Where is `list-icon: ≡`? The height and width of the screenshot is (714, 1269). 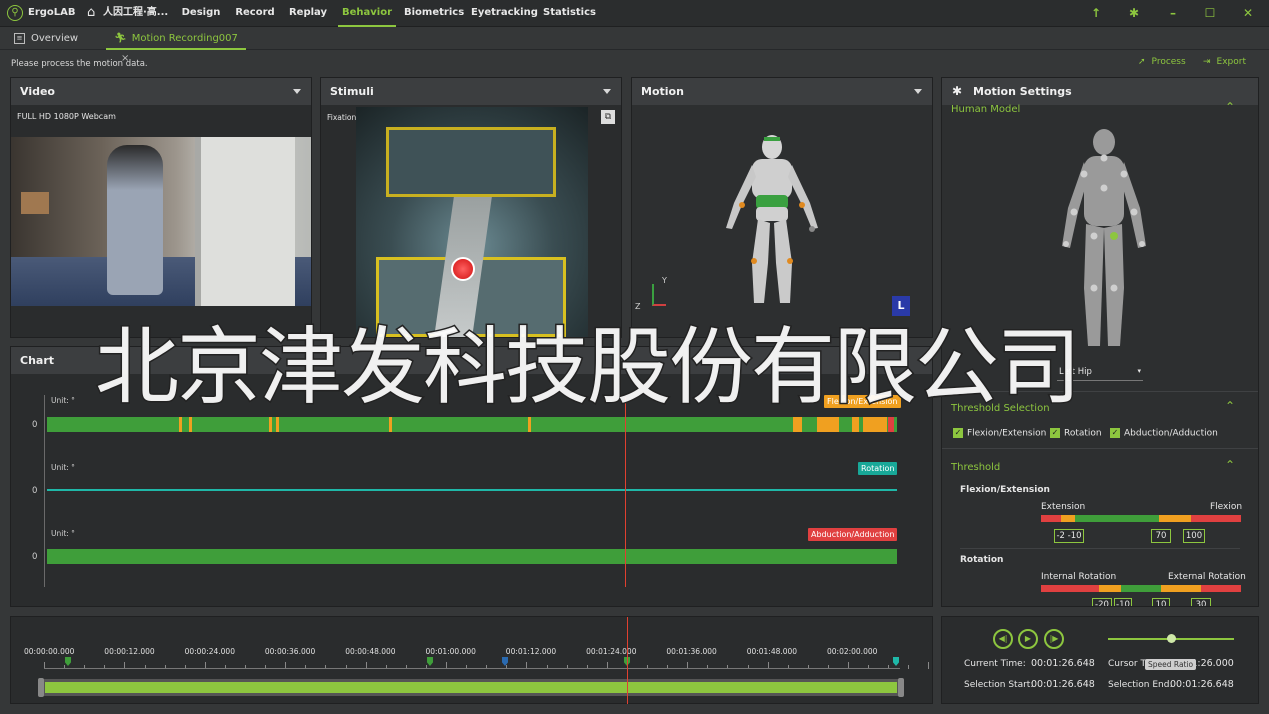 list-icon: ≡ is located at coordinates (19, 38).